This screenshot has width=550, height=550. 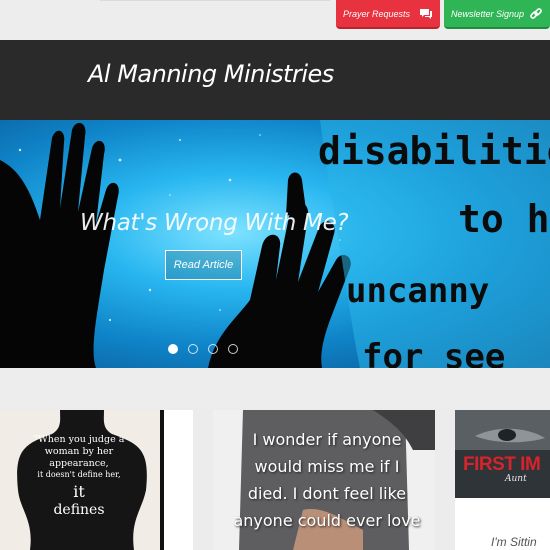 What do you see at coordinates (433, 352) in the screenshot?
I see `hero-image-line-4: for see` at bounding box center [433, 352].